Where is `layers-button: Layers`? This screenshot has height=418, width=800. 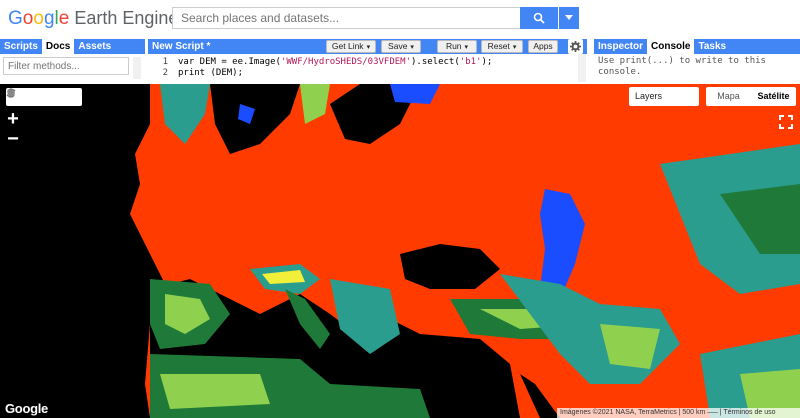 layers-button: Layers is located at coordinates (664, 96).